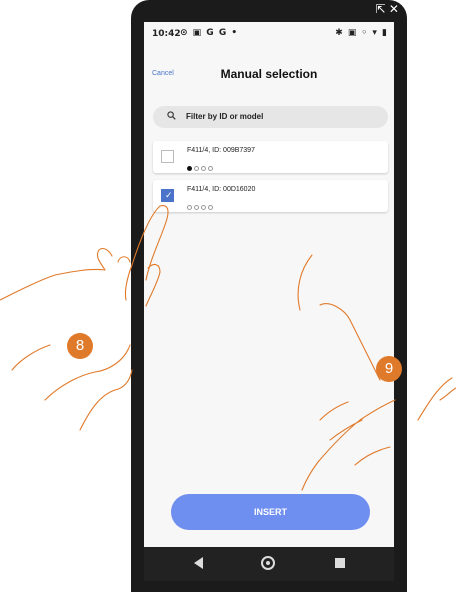 The width and height of the screenshot is (456, 592). I want to click on device-checkbox: ✓, so click(167, 195).